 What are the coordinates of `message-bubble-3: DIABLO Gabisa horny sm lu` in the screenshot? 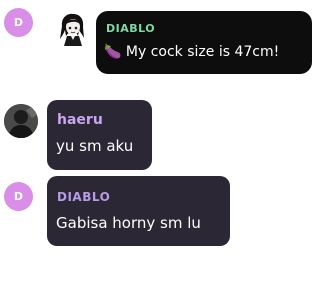 It's located at (138, 211).